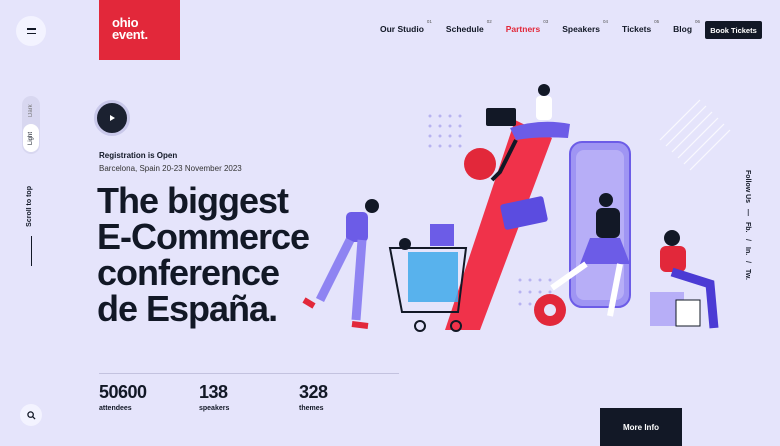 The width and height of the screenshot is (780, 446). What do you see at coordinates (641, 427) in the screenshot?
I see `more-info-button: More Info` at bounding box center [641, 427].